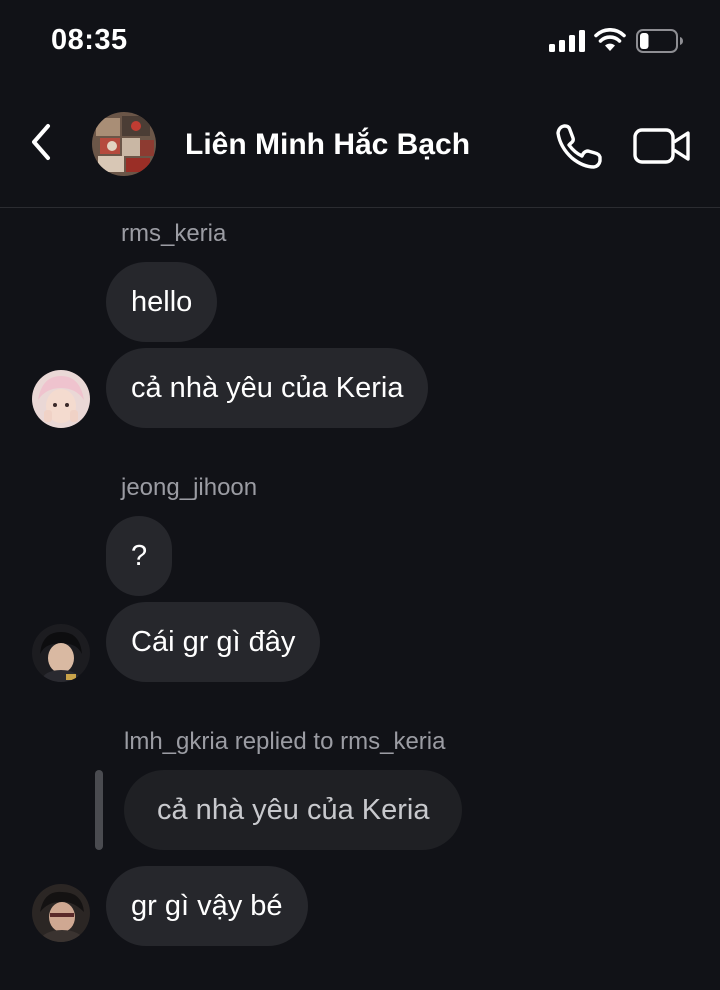 This screenshot has height=990, width=720. What do you see at coordinates (360, 42) in the screenshot?
I see `status-bar: 08:35` at bounding box center [360, 42].